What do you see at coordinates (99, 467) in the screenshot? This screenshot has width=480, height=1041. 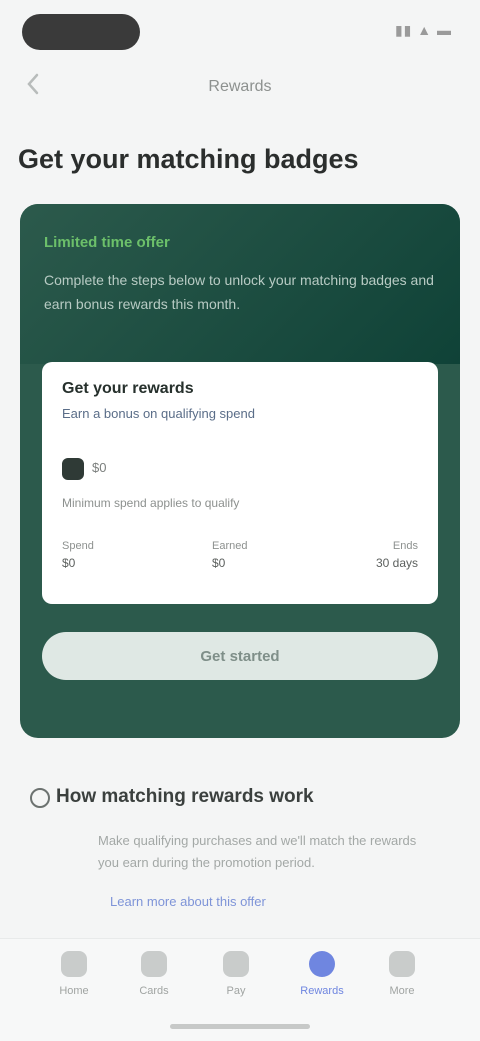 I see `offer-amount: $0` at bounding box center [99, 467].